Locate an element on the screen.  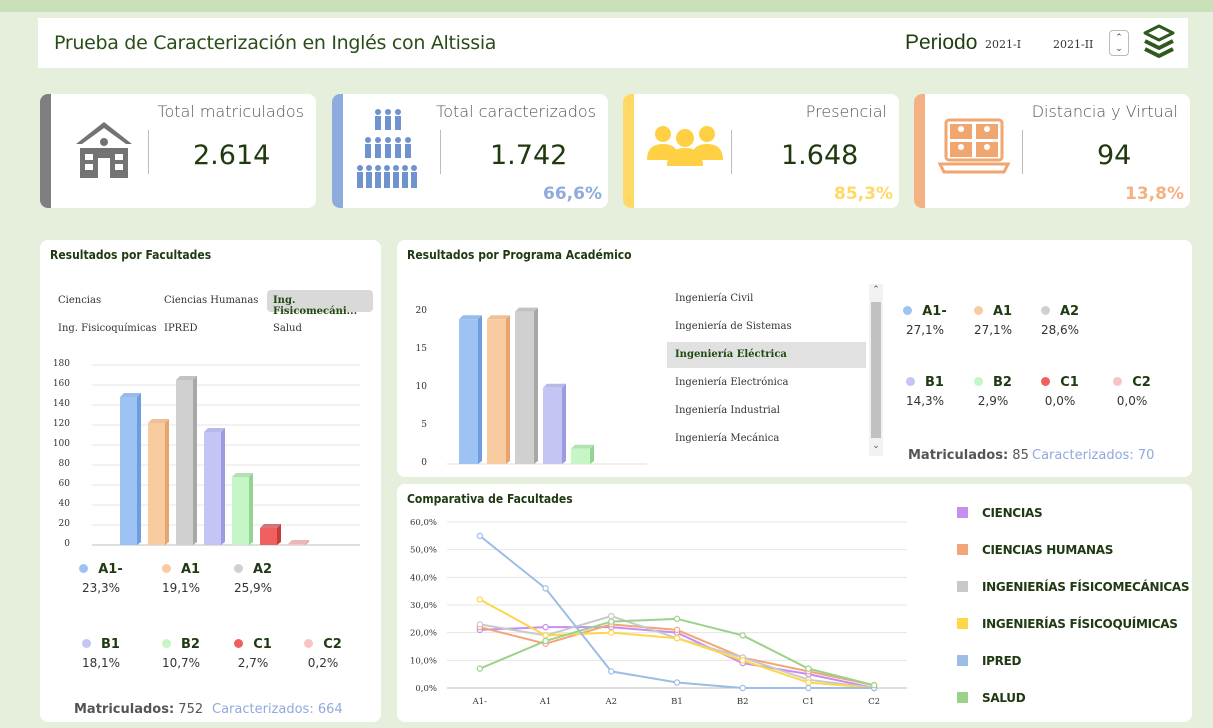
slicer-item-ing-fisicoquimicas: Ing. Fisicoquímicas is located at coordinates (107, 328).